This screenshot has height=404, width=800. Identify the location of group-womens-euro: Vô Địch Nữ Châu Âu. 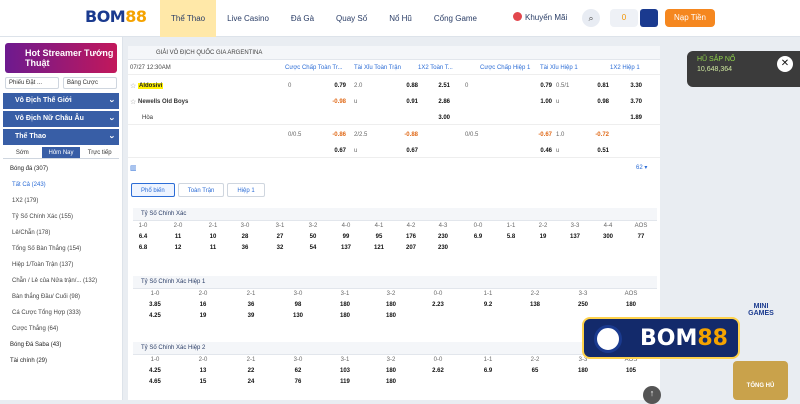
(61, 119).